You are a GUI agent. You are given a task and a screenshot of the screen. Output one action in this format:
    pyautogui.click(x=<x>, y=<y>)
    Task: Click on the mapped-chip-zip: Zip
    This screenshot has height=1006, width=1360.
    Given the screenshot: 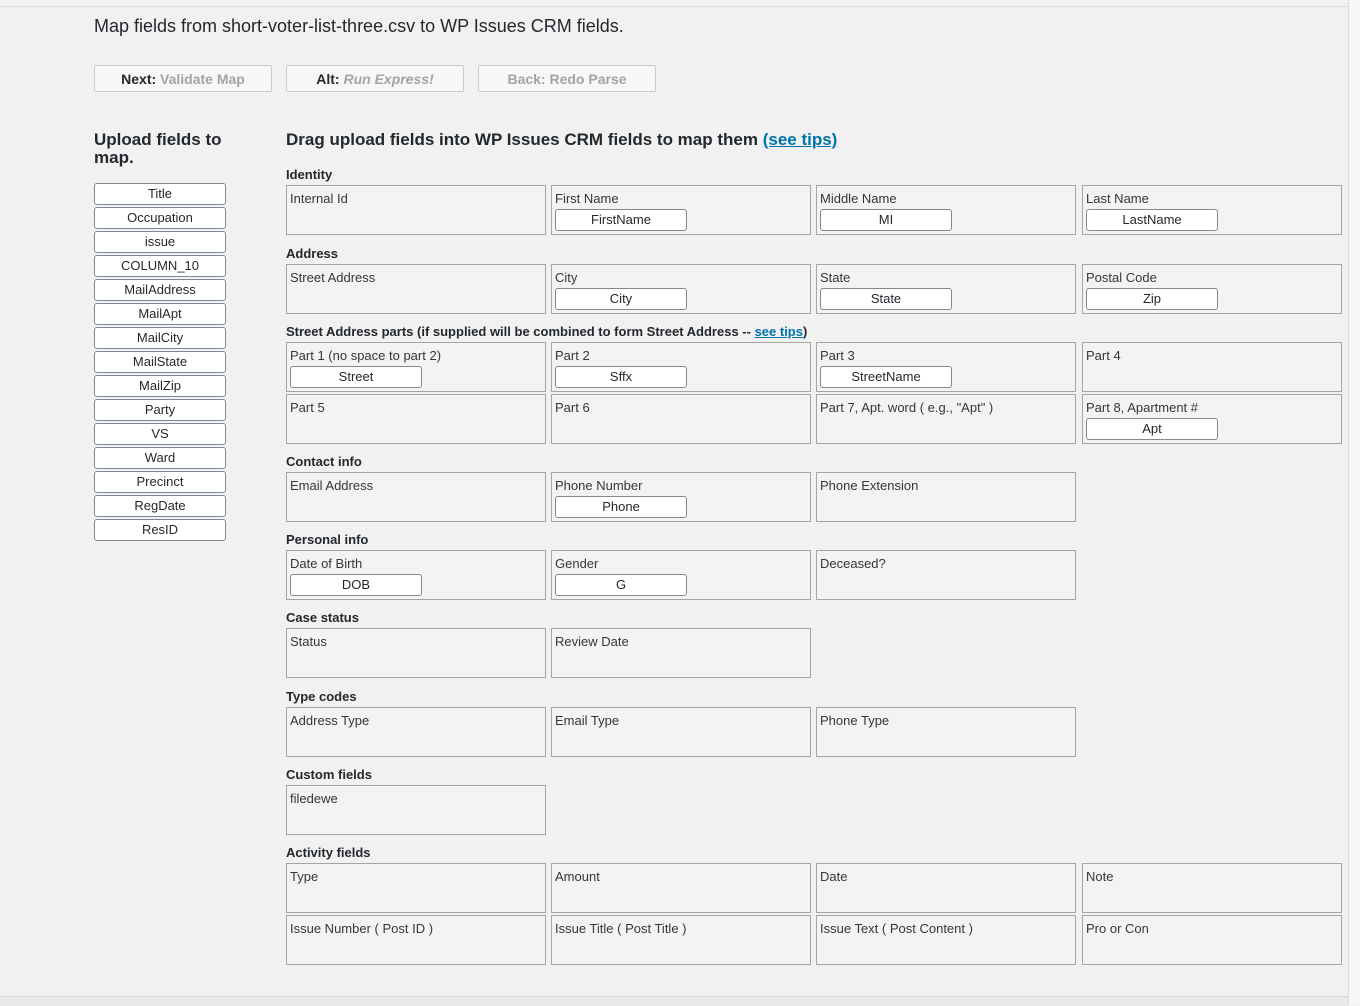 What is the action you would take?
    pyautogui.click(x=1152, y=299)
    